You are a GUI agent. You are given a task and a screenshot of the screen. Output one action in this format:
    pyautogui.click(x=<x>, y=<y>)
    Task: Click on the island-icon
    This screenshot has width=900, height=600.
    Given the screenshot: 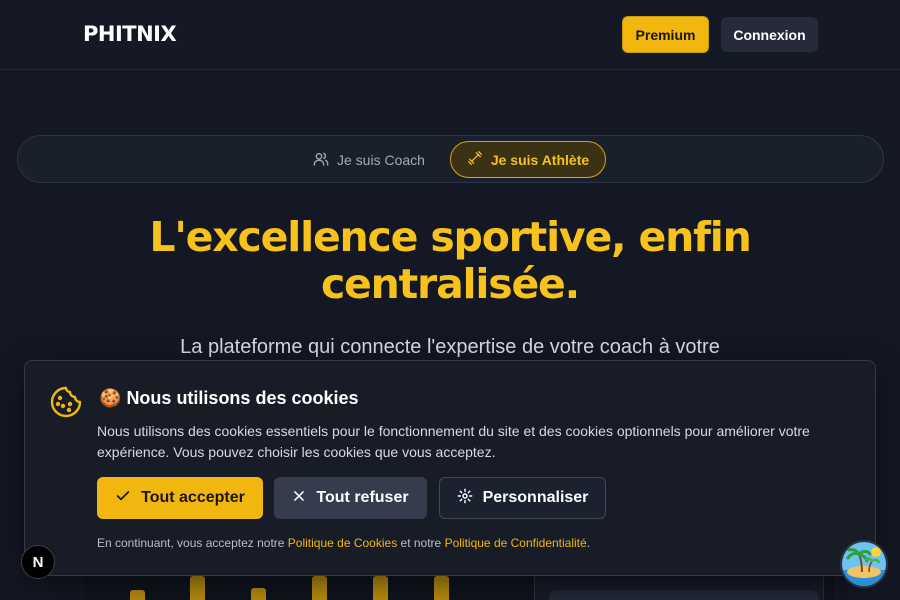 What is the action you would take?
    pyautogui.click(x=864, y=564)
    